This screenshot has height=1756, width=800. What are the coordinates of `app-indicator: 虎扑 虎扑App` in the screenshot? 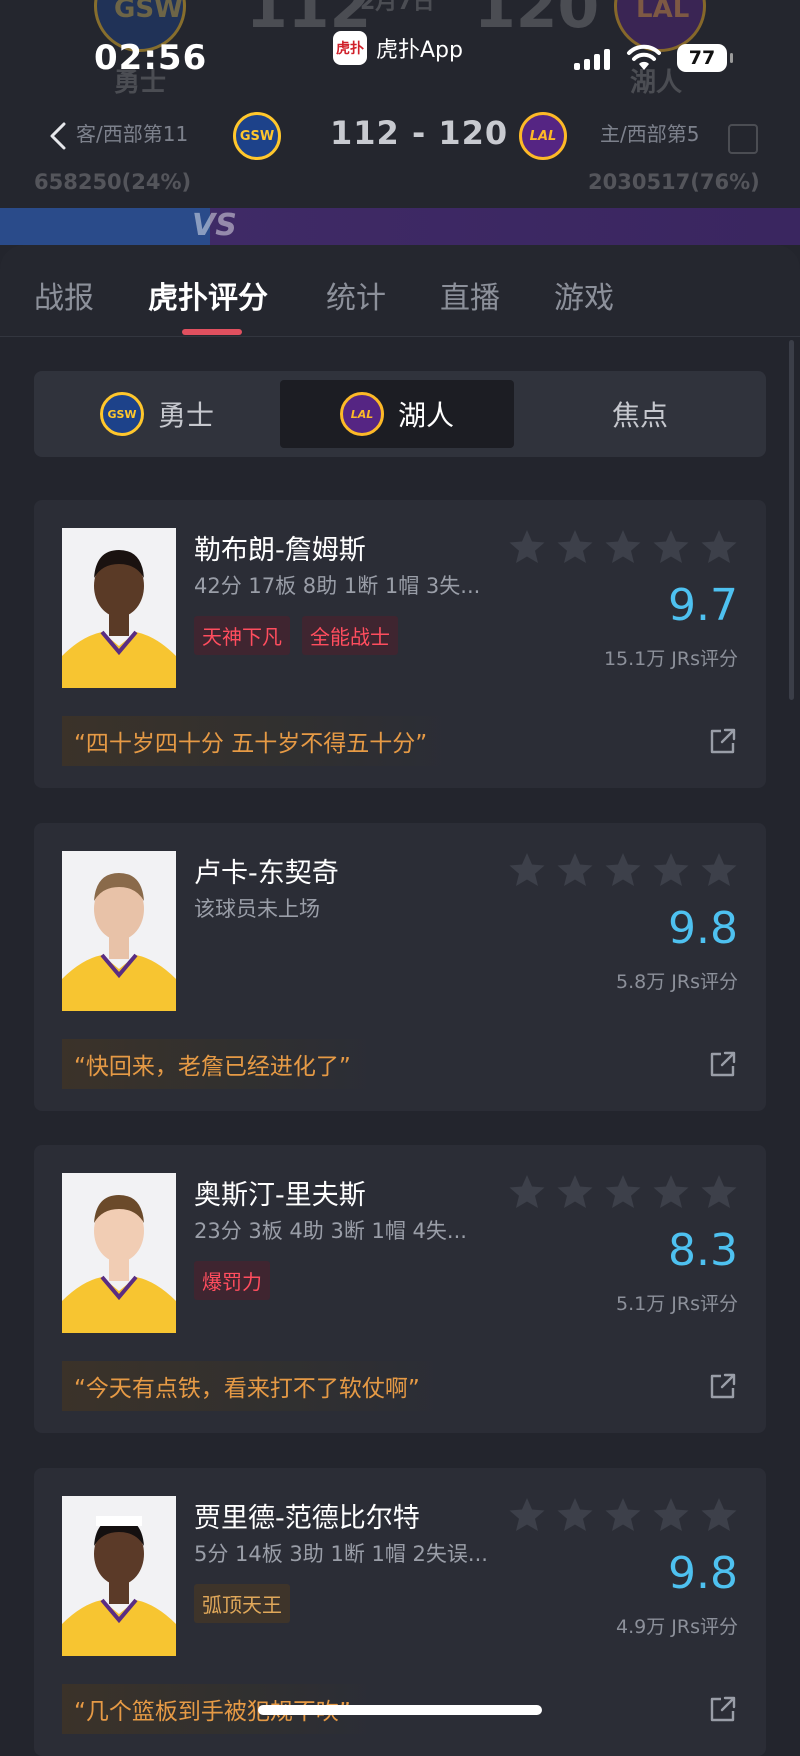 It's located at (398, 48).